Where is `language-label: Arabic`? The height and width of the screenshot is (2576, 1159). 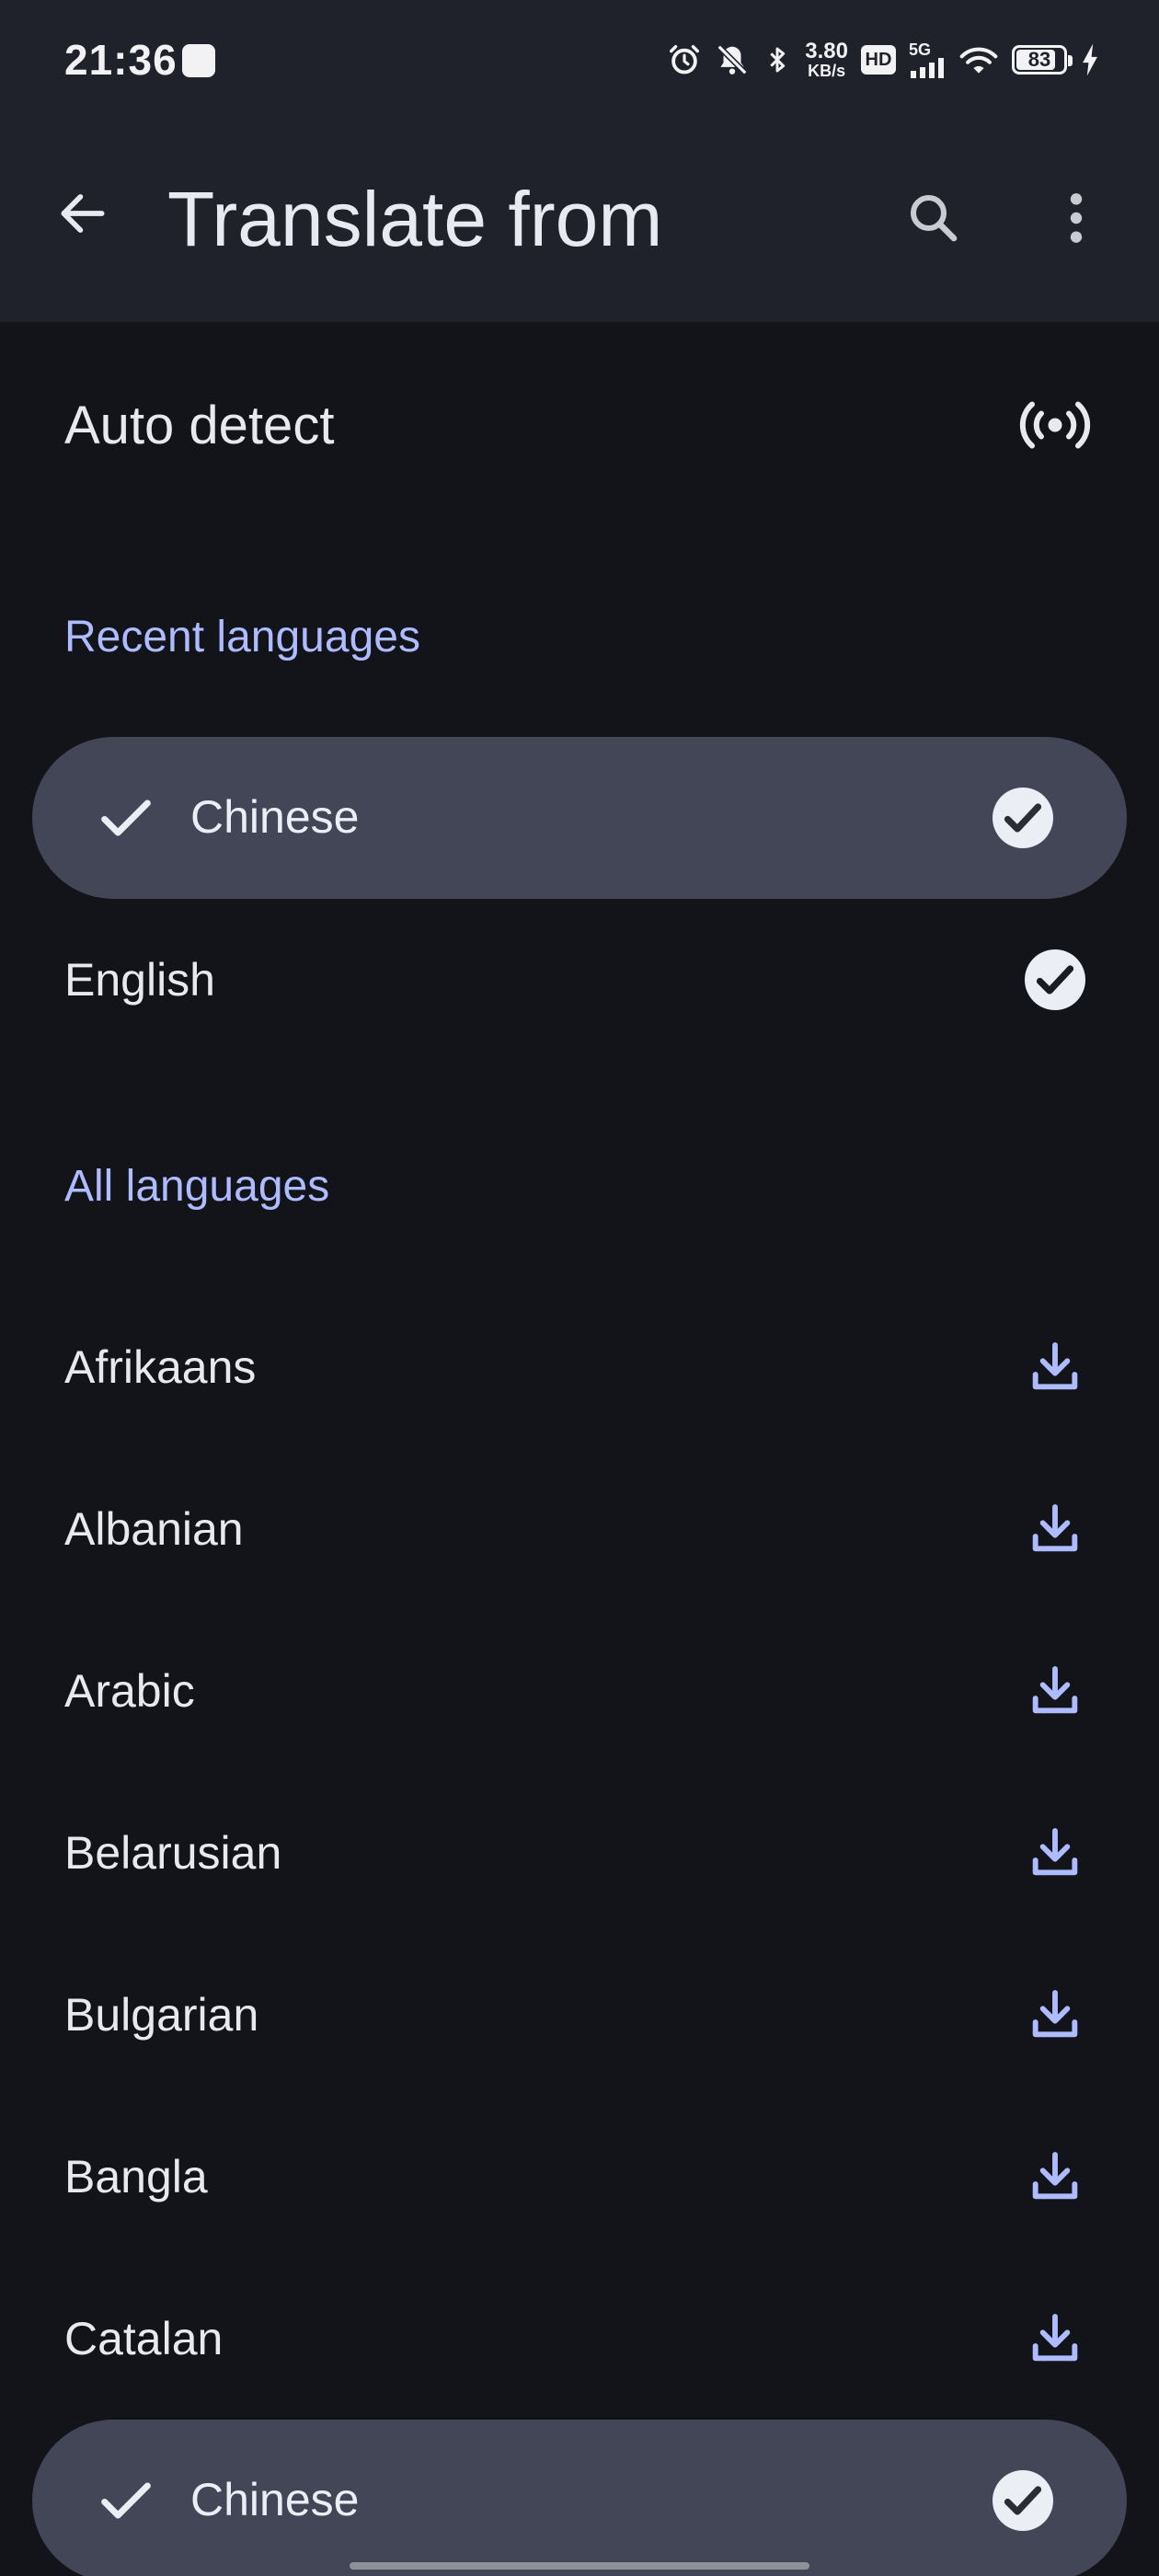
language-label: Arabic is located at coordinates (129, 1691).